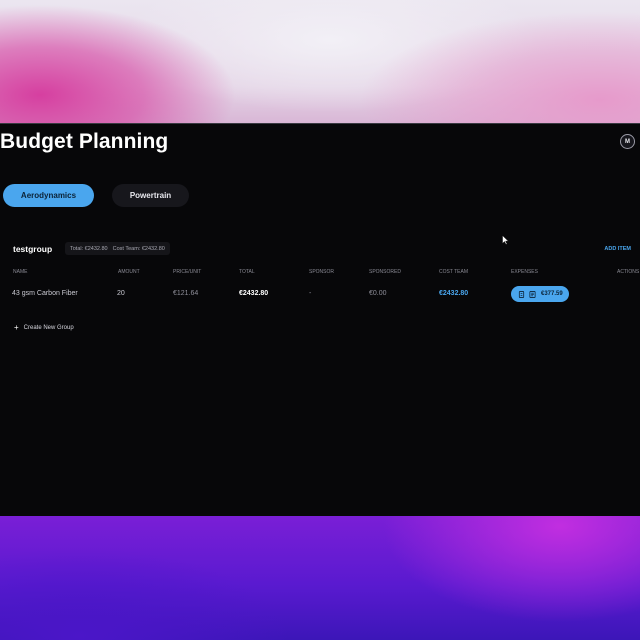 The width and height of the screenshot is (640, 640). Describe the element at coordinates (138, 248) in the screenshot. I see `group-cost-team: Cost Team: €2432.80` at that location.